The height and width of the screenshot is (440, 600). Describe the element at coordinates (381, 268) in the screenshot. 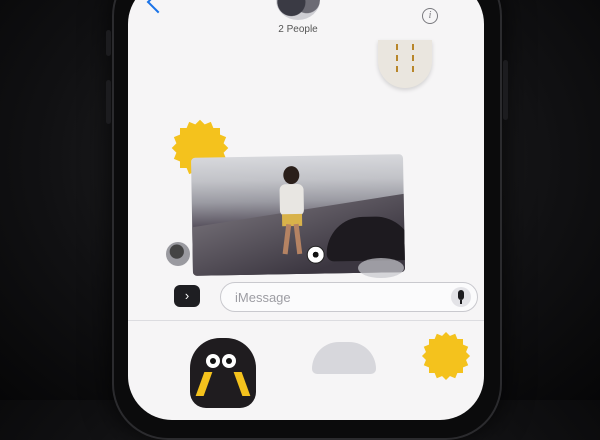

I see `sticker-peel-shadow` at that location.